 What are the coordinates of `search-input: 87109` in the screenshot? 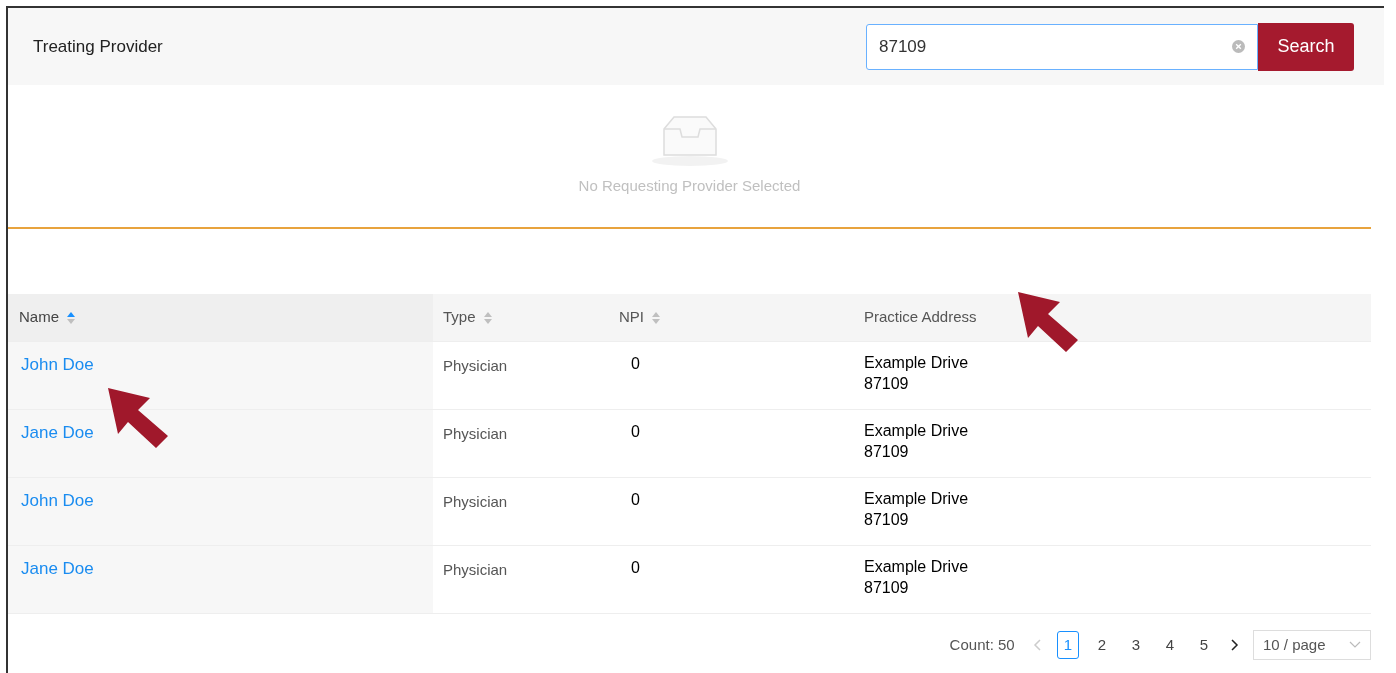 It's located at (1055, 46).